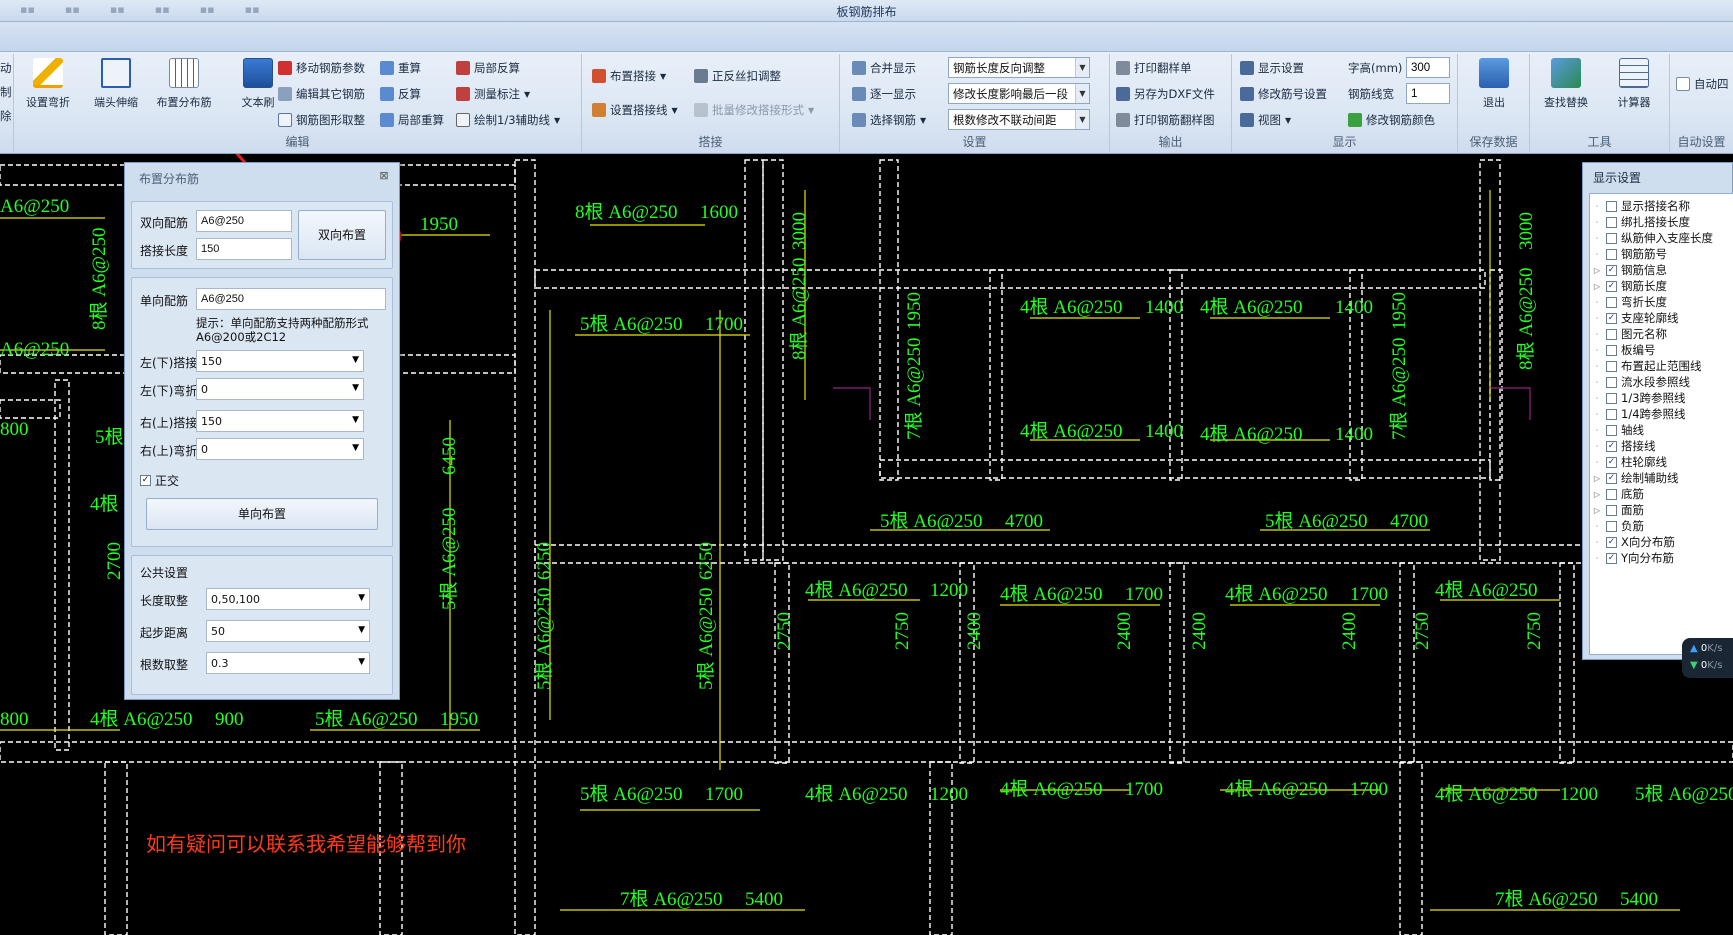 The width and height of the screenshot is (1733, 935). Describe the element at coordinates (493, 94) in the screenshot. I see `measure-mark-button: 测量标注 ▼` at that location.